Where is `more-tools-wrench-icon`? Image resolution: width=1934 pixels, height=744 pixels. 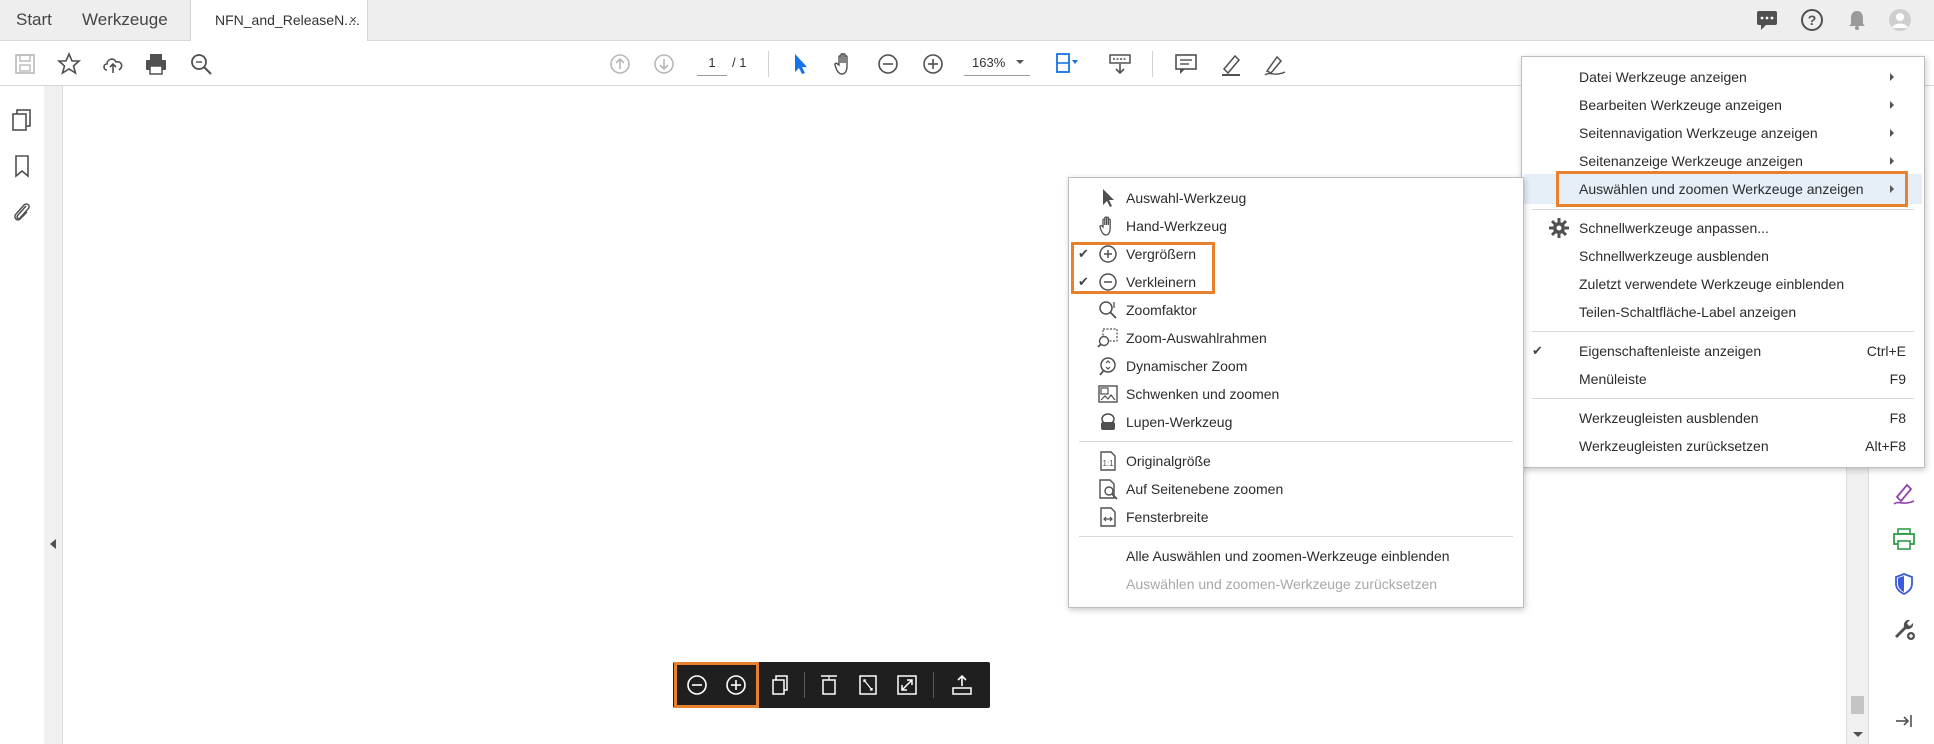
more-tools-wrench-icon is located at coordinates (1904, 629).